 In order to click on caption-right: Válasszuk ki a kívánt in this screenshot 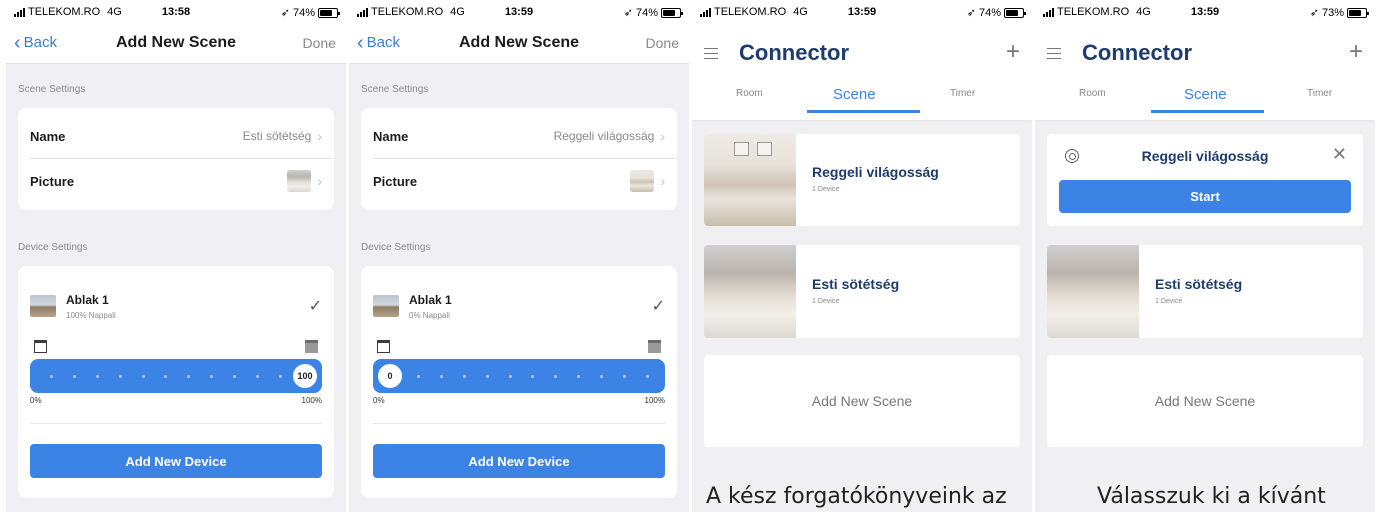, I will do `click(1211, 496)`.